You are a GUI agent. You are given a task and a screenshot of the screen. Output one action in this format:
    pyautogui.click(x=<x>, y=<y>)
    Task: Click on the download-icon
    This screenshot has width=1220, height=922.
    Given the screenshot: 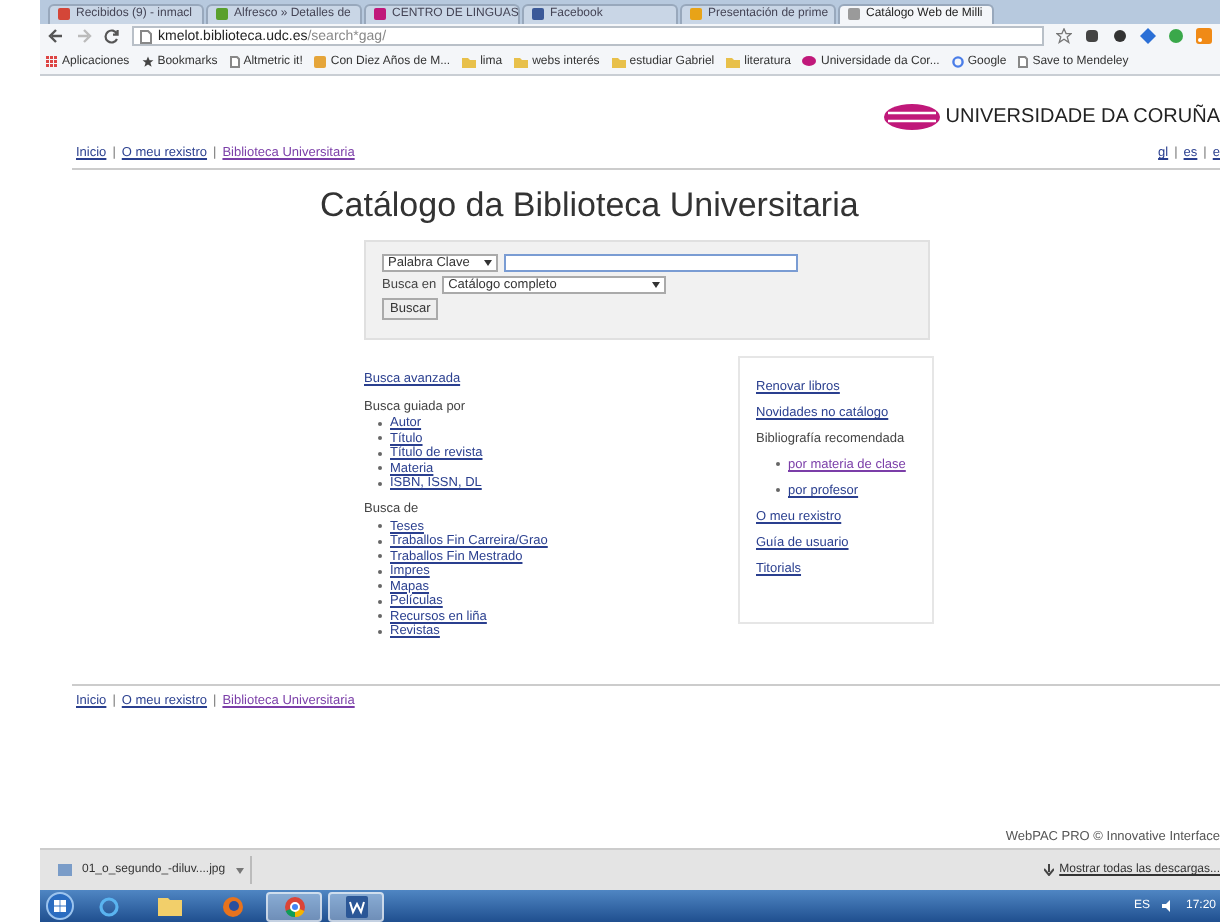 What is the action you would take?
    pyautogui.click(x=1048, y=870)
    